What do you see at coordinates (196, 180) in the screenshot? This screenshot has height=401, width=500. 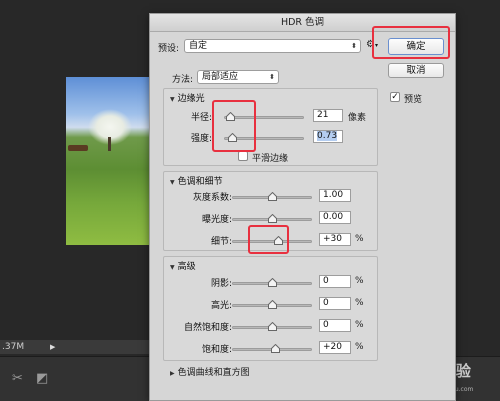 I see `tone-detail-title: ▼ 色调和细节` at bounding box center [196, 180].